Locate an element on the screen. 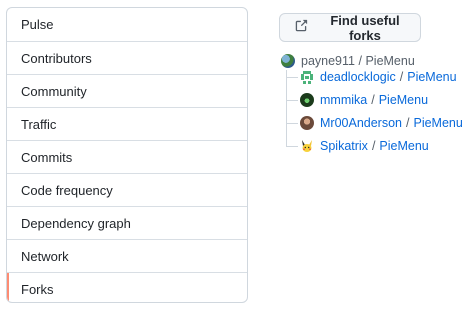  root-owner-avatar is located at coordinates (288, 61).